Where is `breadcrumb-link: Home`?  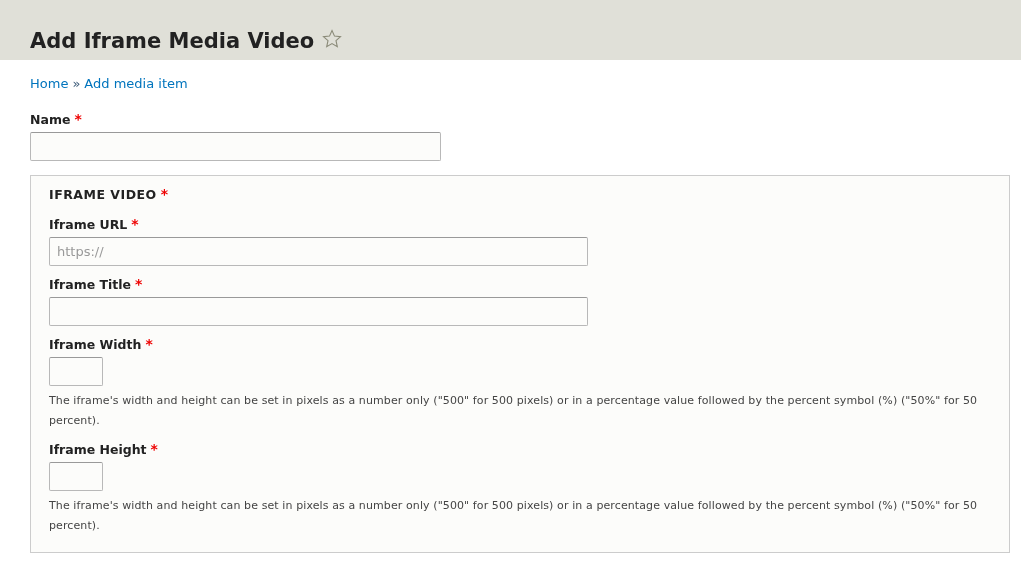 breadcrumb-link: Home is located at coordinates (49, 83).